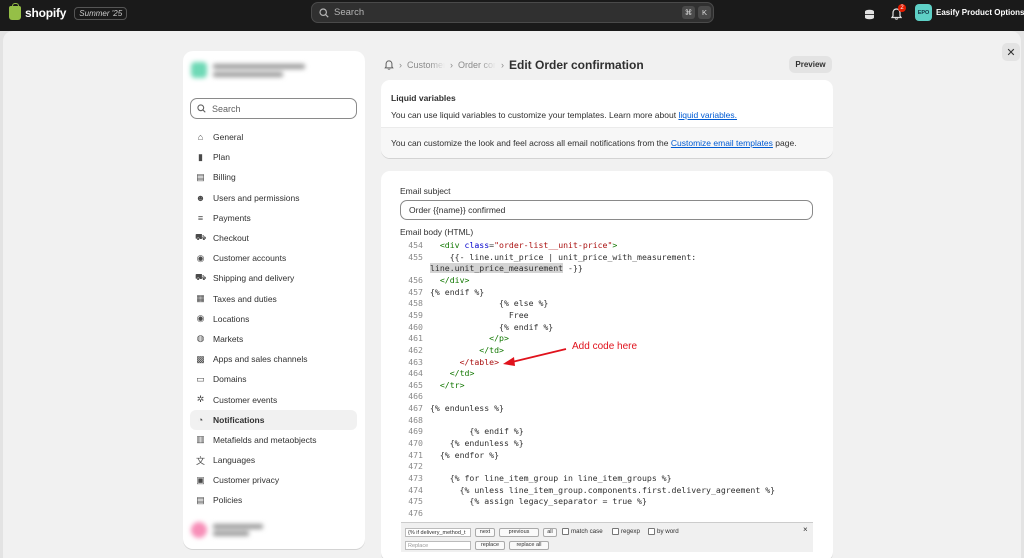  What do you see at coordinates (273, 157) in the screenshot?
I see `sidebar-item-plan: ▮ Plan` at bounding box center [273, 157].